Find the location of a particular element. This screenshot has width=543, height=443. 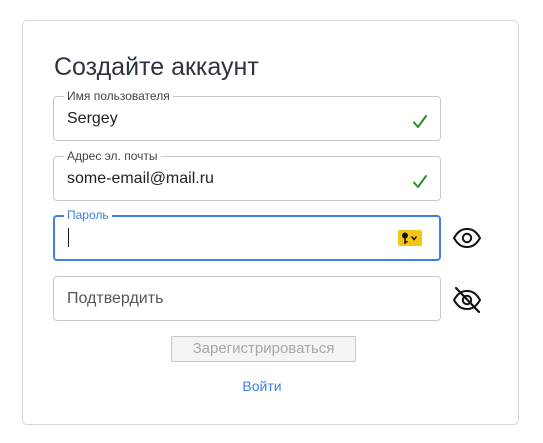

email-field: Адрес эл. почты some-email@mail.ru is located at coordinates (247, 175).